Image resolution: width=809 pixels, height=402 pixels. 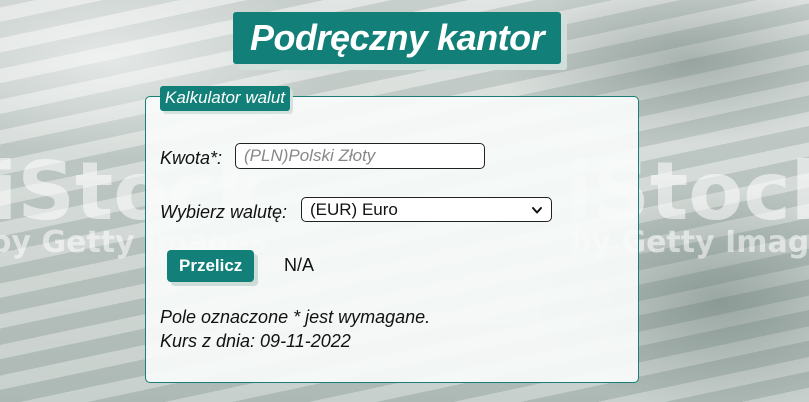 What do you see at coordinates (225, 98) in the screenshot?
I see `calculator-legend: Kalkulator walut` at bounding box center [225, 98].